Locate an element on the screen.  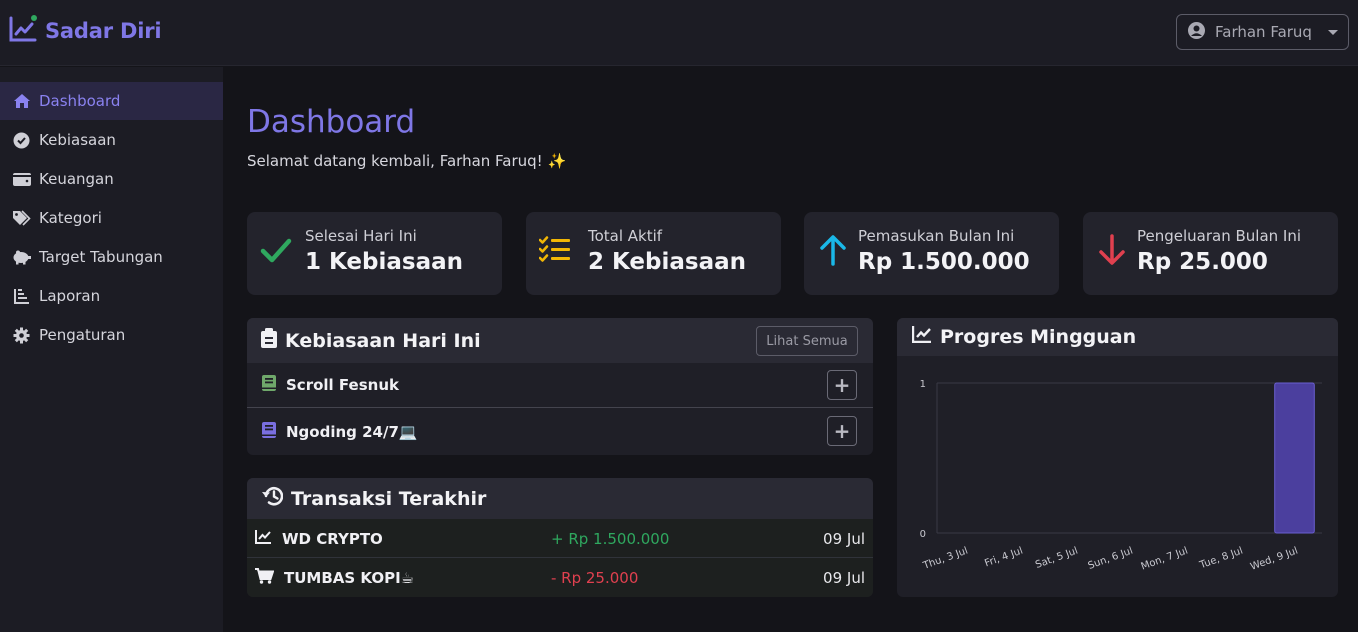
user-circle-icon is located at coordinates (1196, 32).